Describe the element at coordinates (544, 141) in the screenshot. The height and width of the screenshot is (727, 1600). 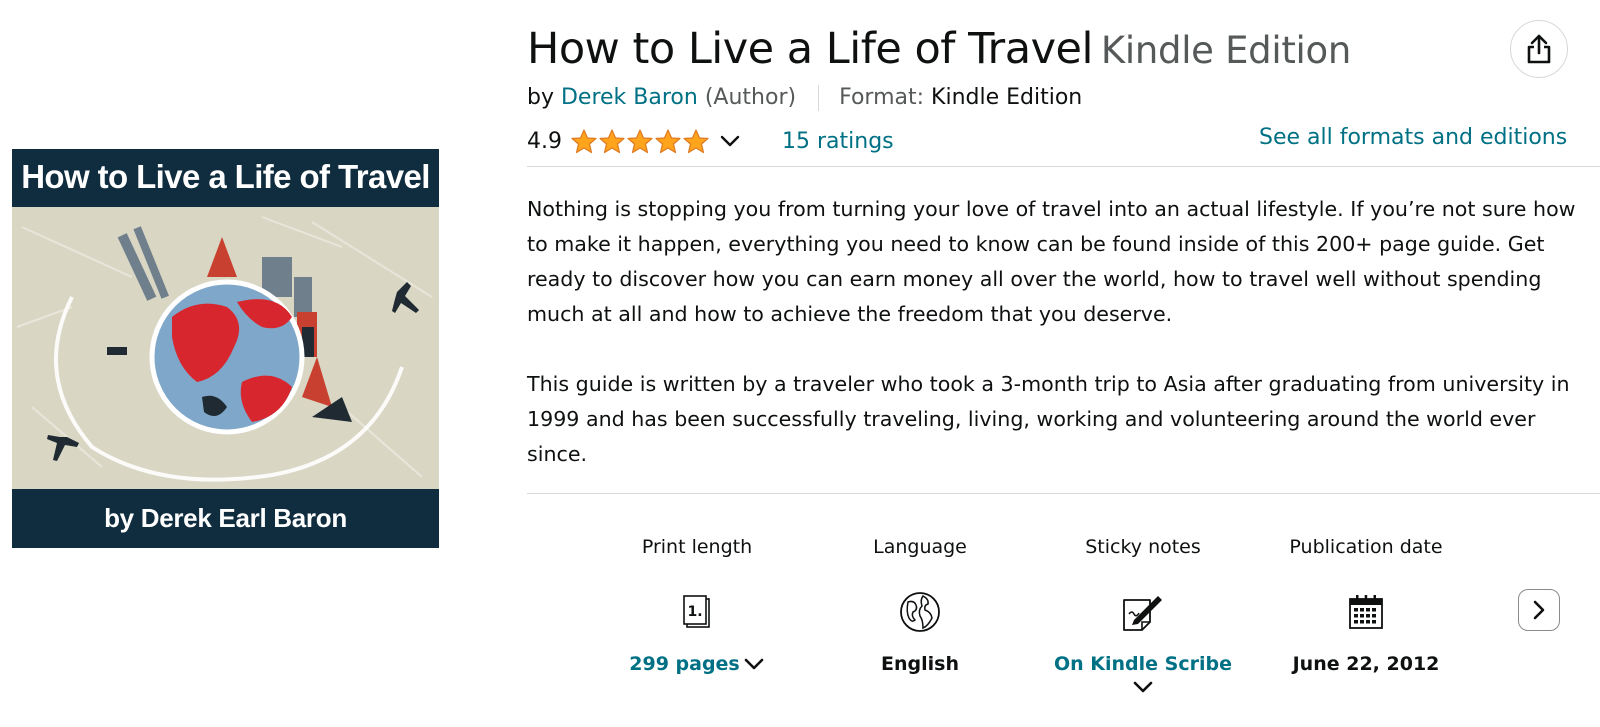
I see `rating-value: 4.9` at that location.